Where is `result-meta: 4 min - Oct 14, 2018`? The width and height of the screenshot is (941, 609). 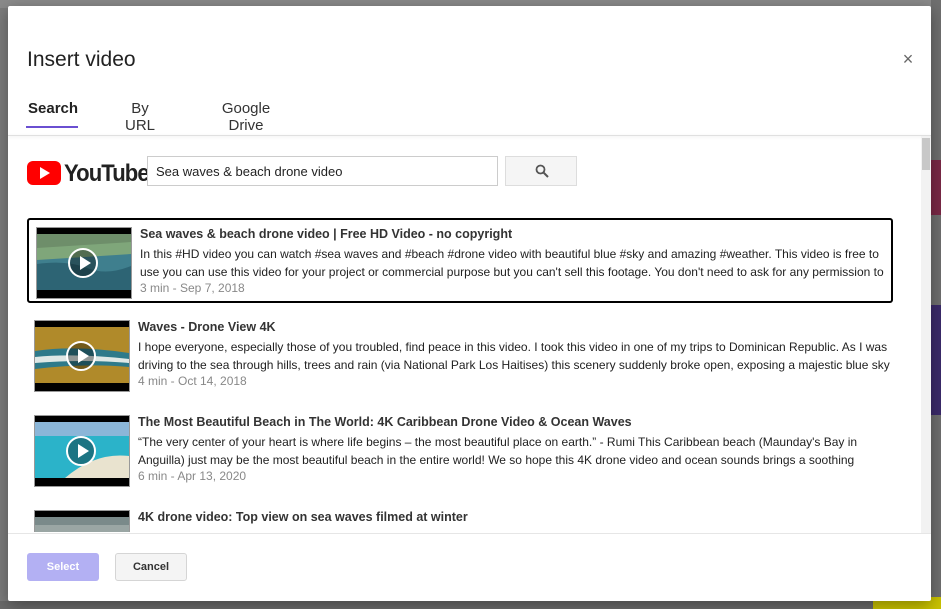
result-meta: 4 min - Oct 14, 2018 is located at coordinates (192, 381).